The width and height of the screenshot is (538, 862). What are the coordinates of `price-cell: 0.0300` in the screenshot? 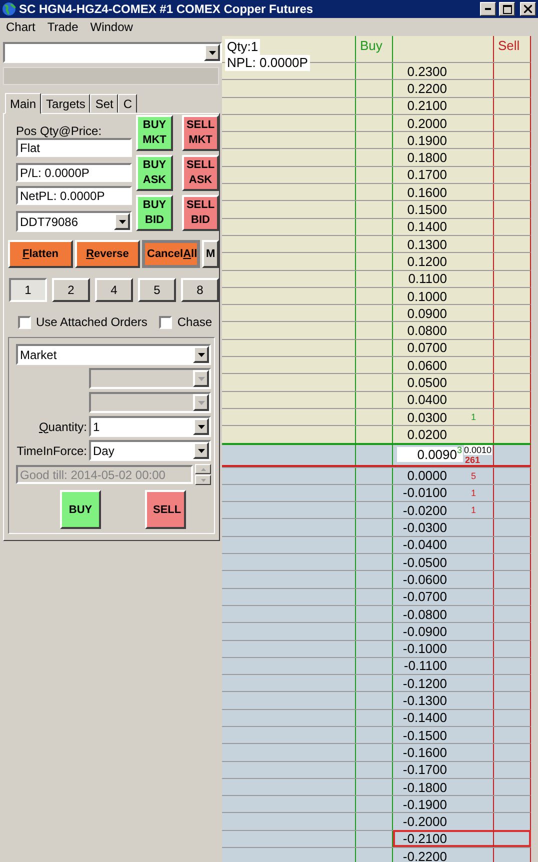 It's located at (420, 417).